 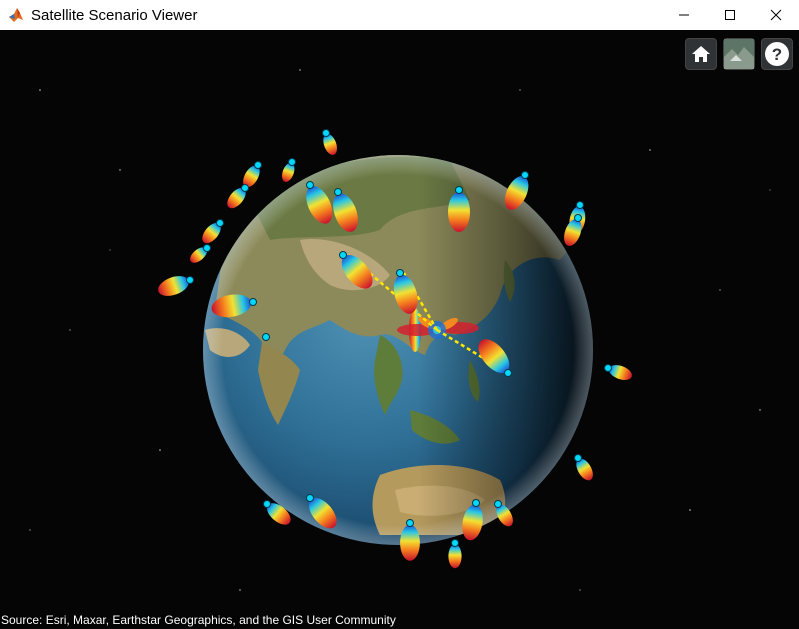 What do you see at coordinates (114, 15) in the screenshot?
I see `window-title: Satellite Scenario Viewer` at bounding box center [114, 15].